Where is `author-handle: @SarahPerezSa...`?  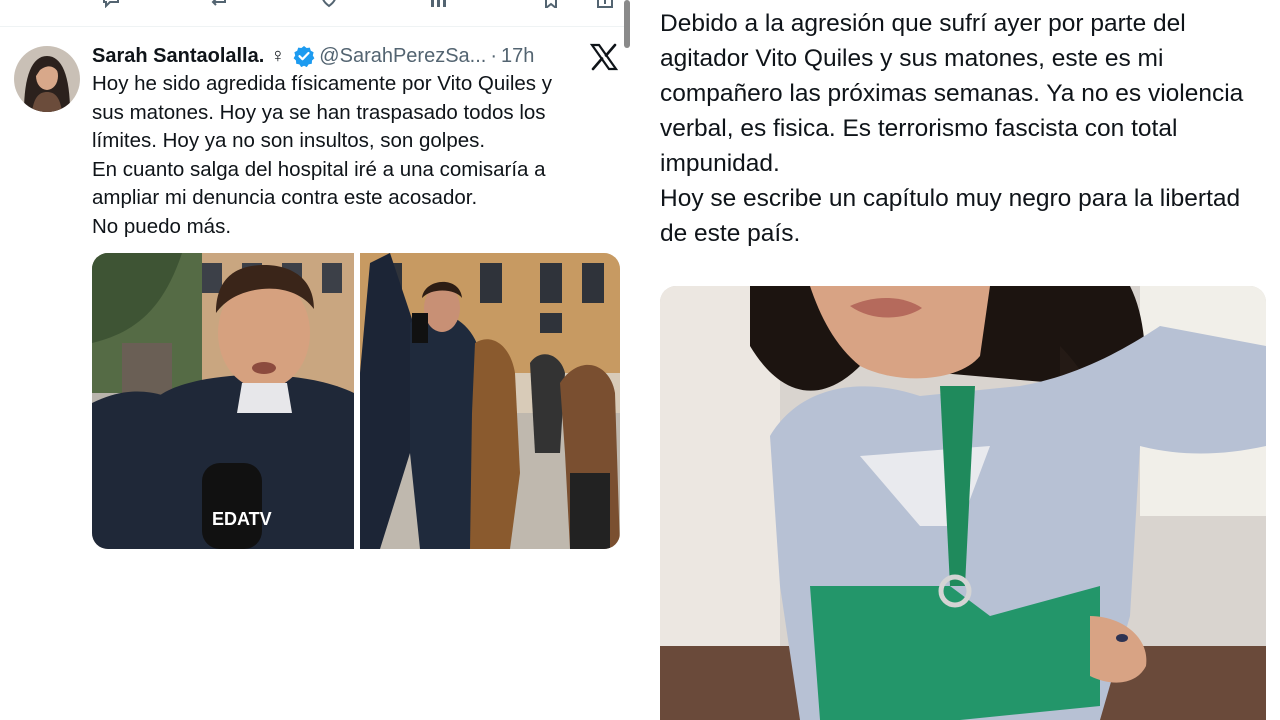
author-handle: @SarahPerezSa... is located at coordinates (402, 56).